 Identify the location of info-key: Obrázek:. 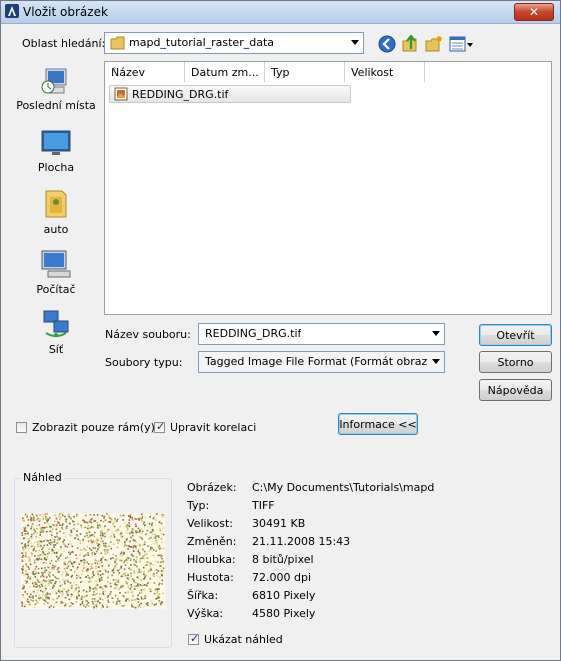
(212, 487).